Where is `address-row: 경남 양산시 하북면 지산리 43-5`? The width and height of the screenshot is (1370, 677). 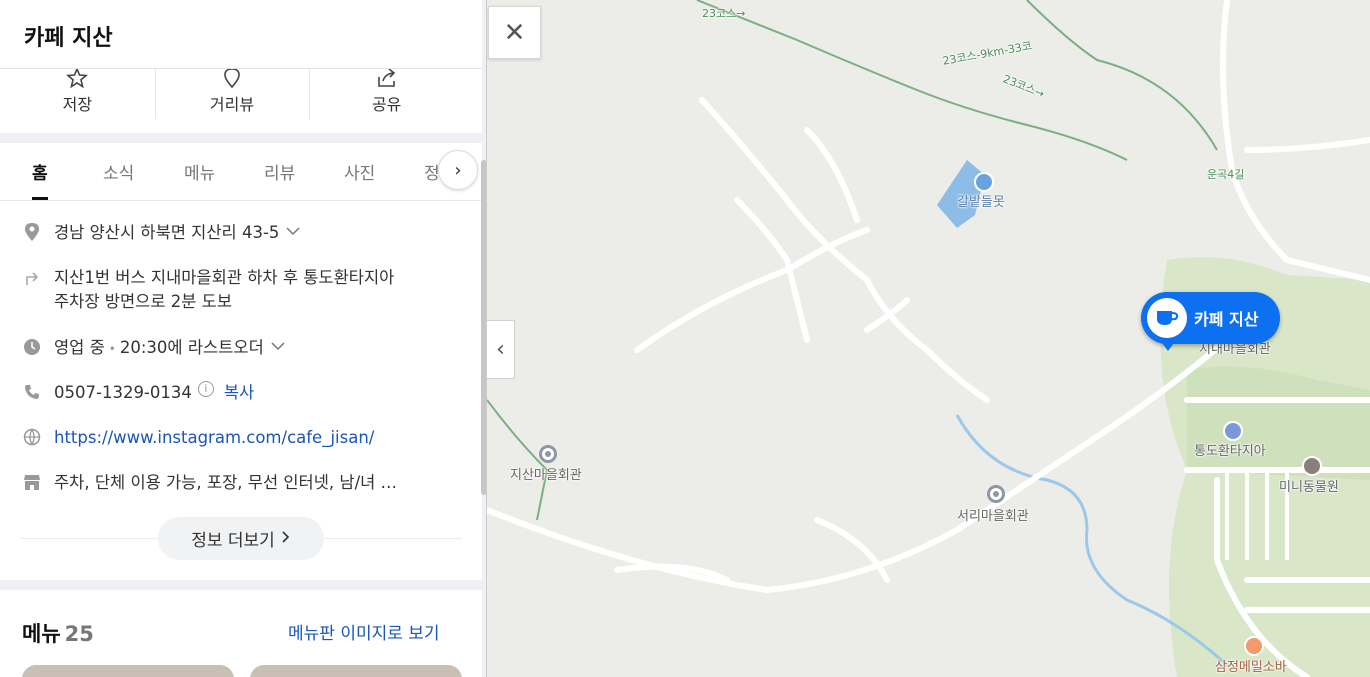 address-row: 경남 양산시 하북면 지산리 43-5 is located at coordinates (242, 233).